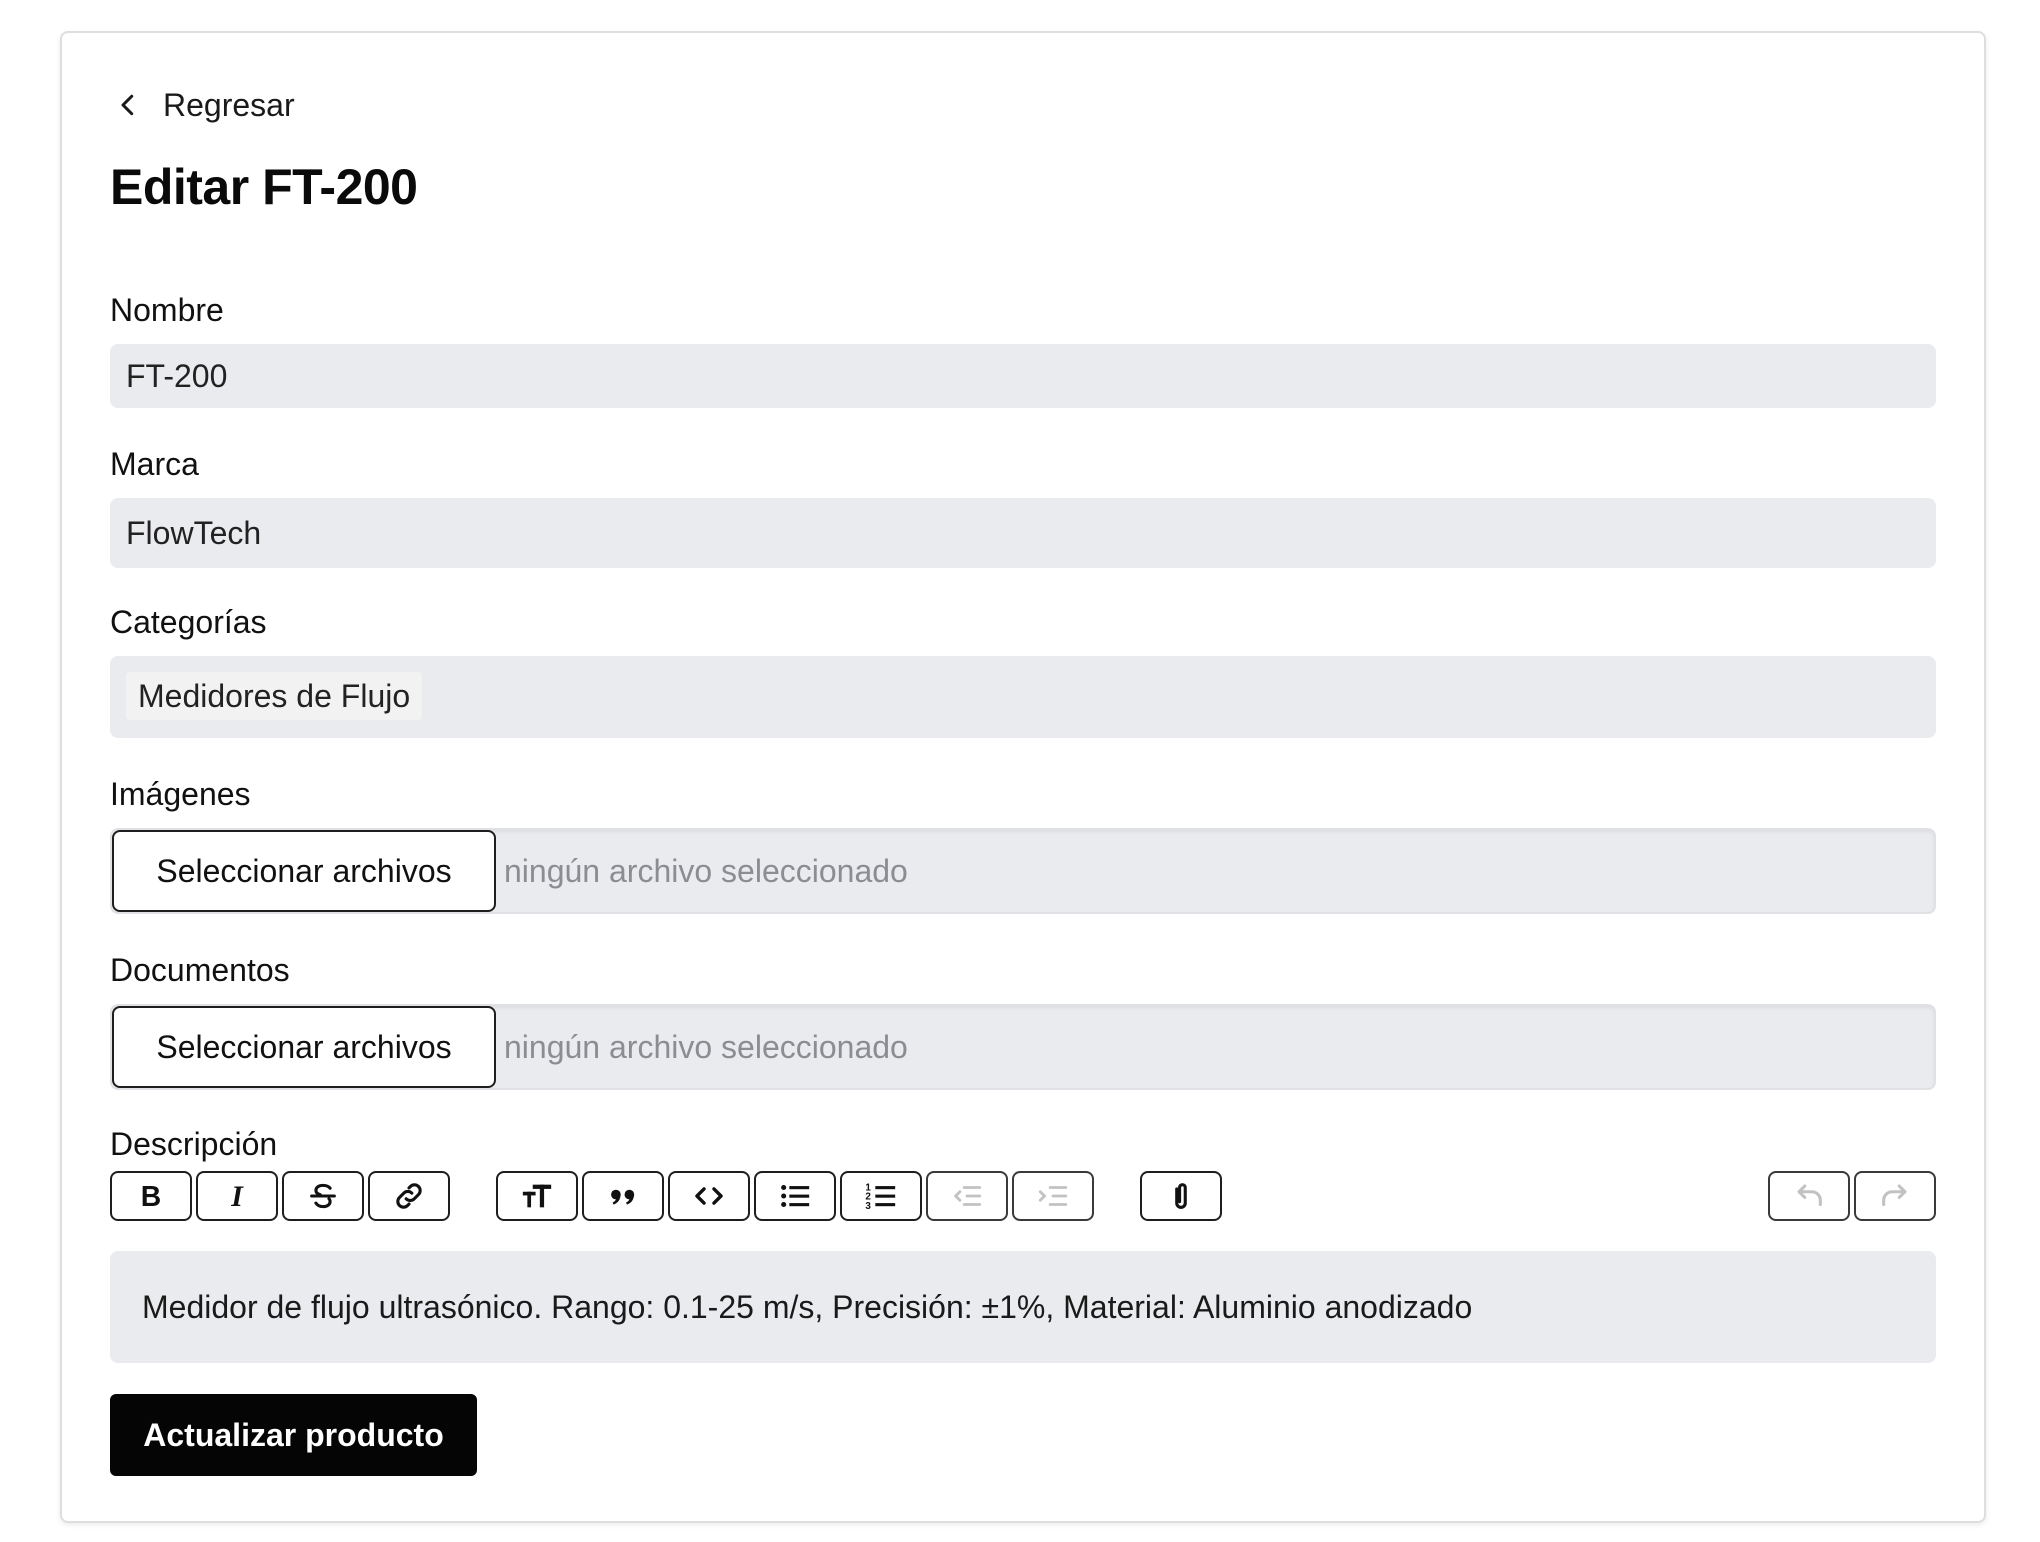 Image resolution: width=2040 pixels, height=1542 pixels. I want to click on outdent-button, so click(967, 1196).